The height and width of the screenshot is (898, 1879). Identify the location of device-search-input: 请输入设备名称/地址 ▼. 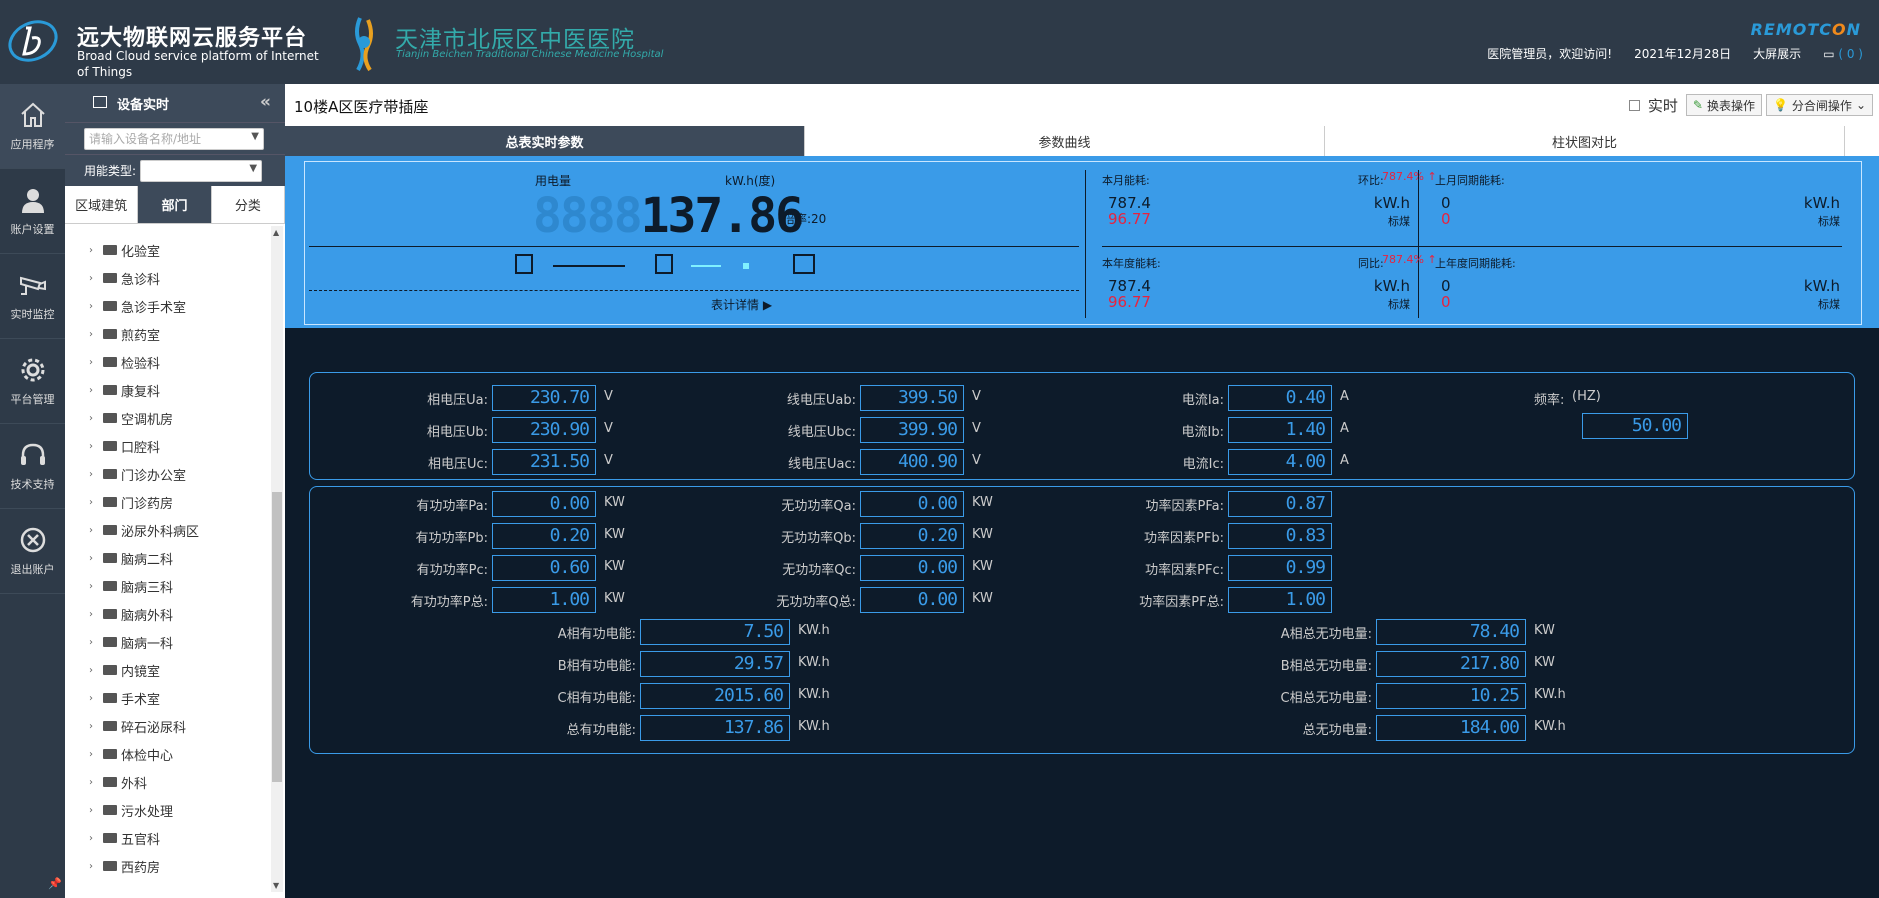
(174, 138).